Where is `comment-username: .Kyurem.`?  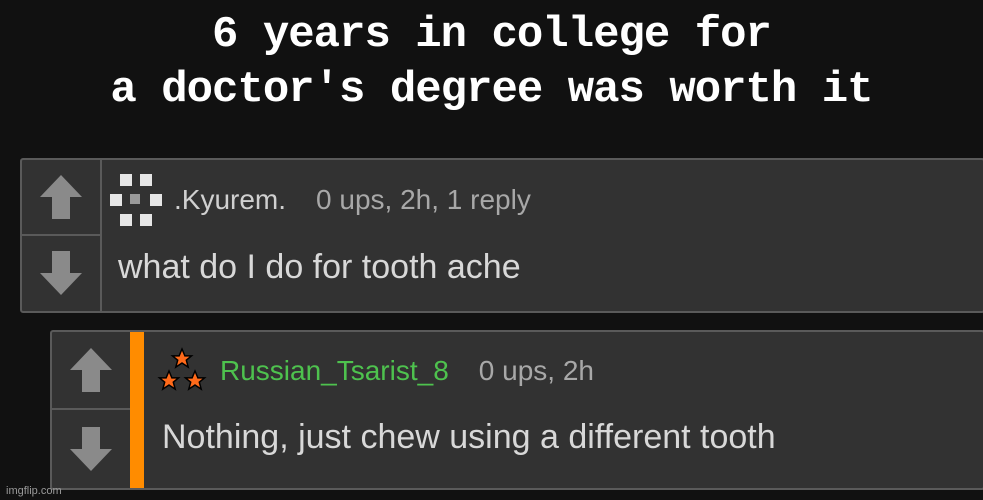
comment-username: .Kyurem. is located at coordinates (230, 200).